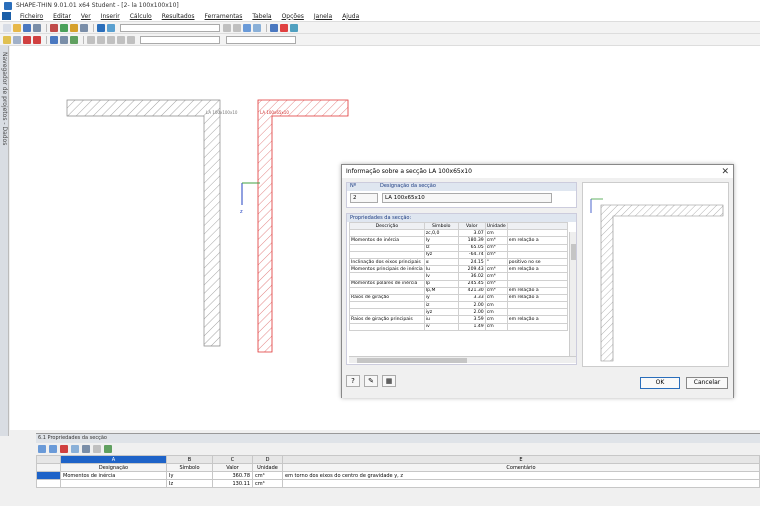 Image resolution: width=760 pixels, height=506 pixels. I want to click on app-icon, so click(8, 5).